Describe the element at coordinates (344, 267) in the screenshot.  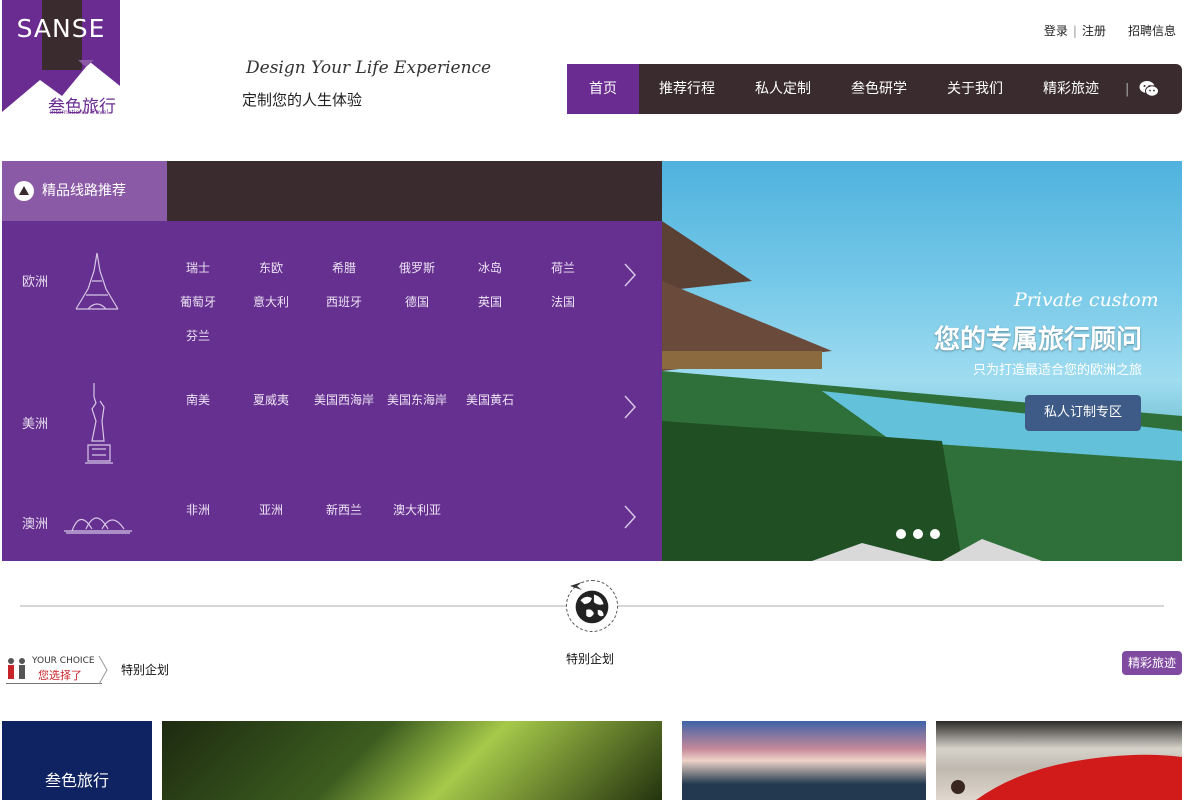
I see `dest-greece: 希腊` at that location.